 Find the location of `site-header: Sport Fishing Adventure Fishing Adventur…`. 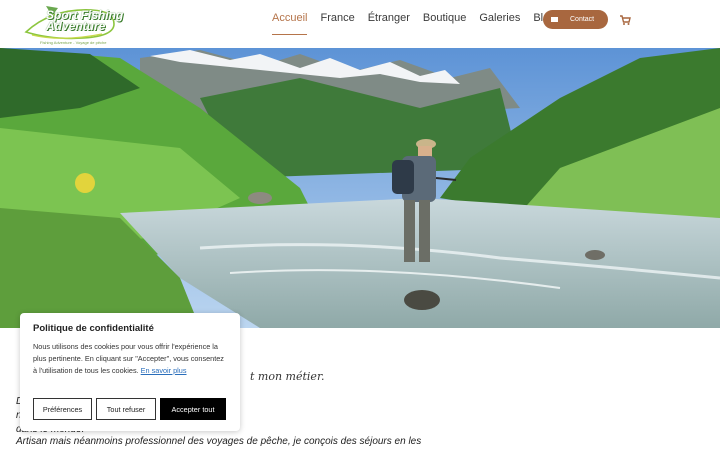

site-header: Sport Fishing Adventure Fishing Adventur… is located at coordinates (360, 24).